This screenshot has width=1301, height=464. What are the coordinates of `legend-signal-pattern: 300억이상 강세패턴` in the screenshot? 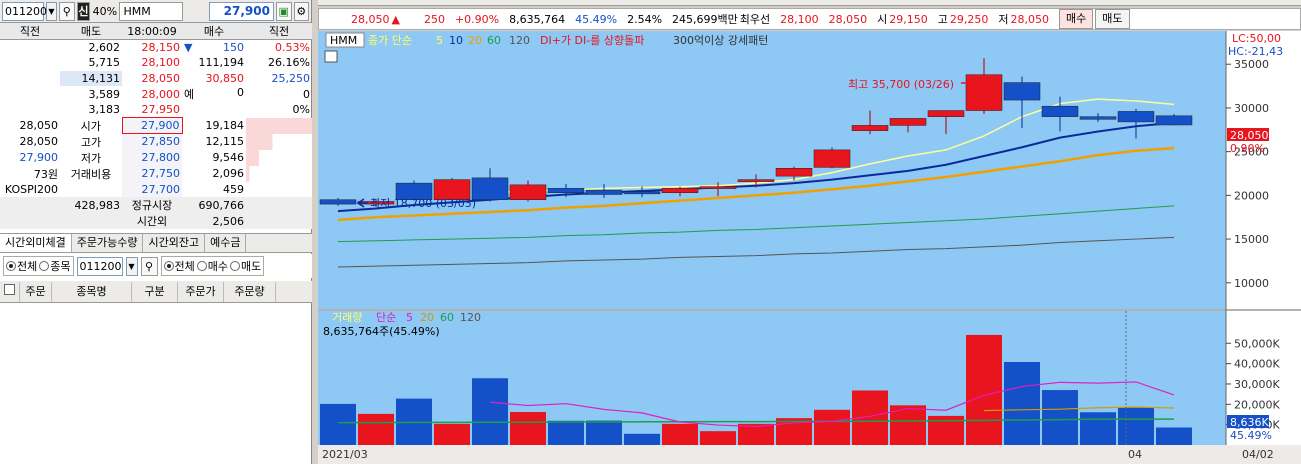 It's located at (720, 40).